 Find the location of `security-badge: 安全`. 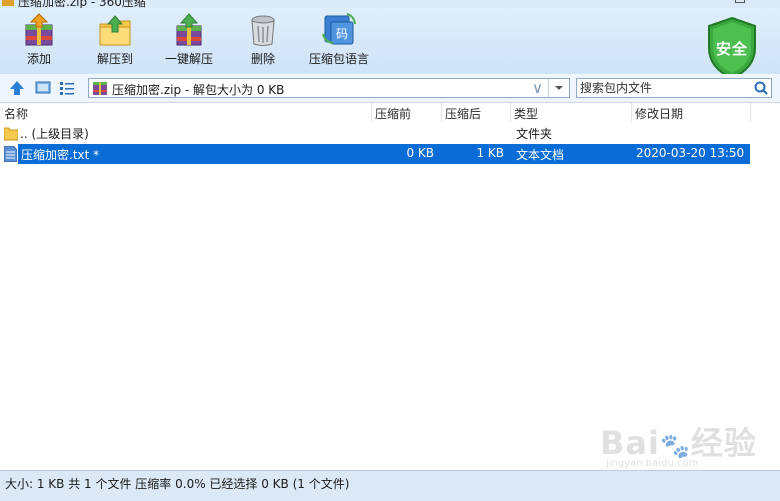

security-badge: 安全 is located at coordinates (732, 48).